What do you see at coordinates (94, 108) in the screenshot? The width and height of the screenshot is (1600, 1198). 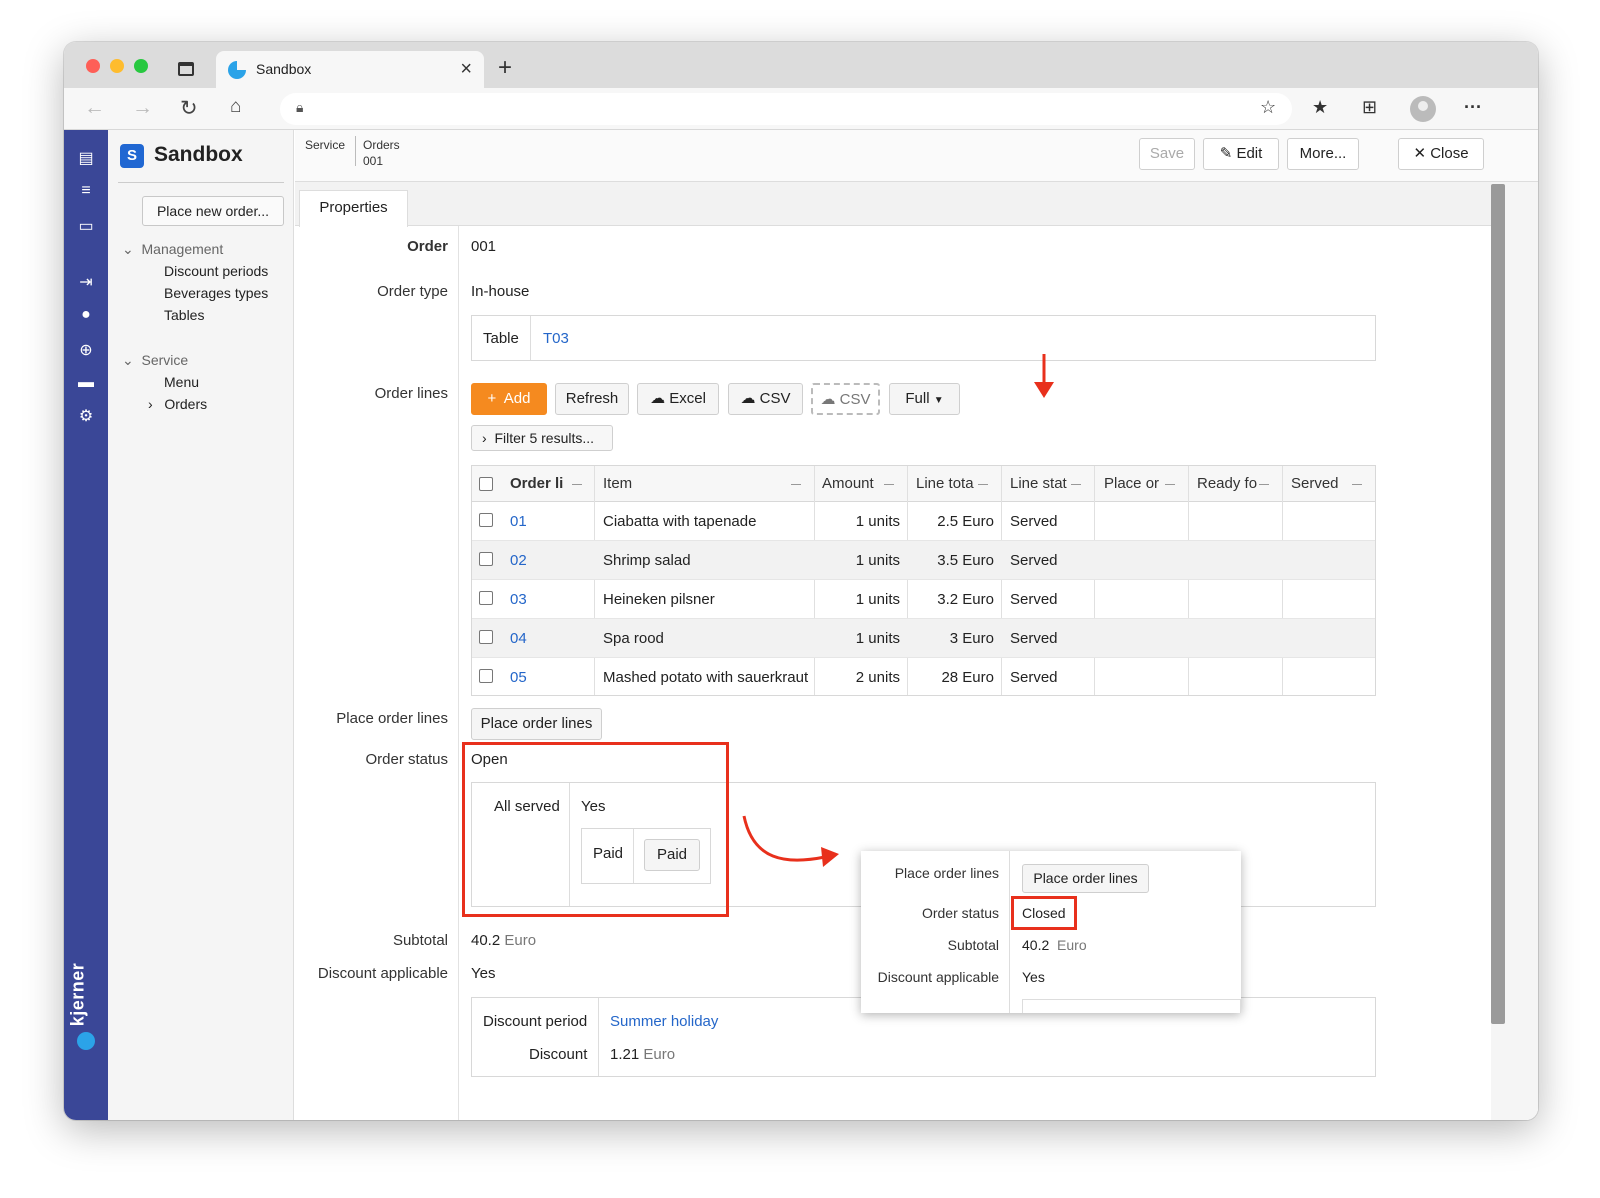 I see `back-icon: ←` at bounding box center [94, 108].